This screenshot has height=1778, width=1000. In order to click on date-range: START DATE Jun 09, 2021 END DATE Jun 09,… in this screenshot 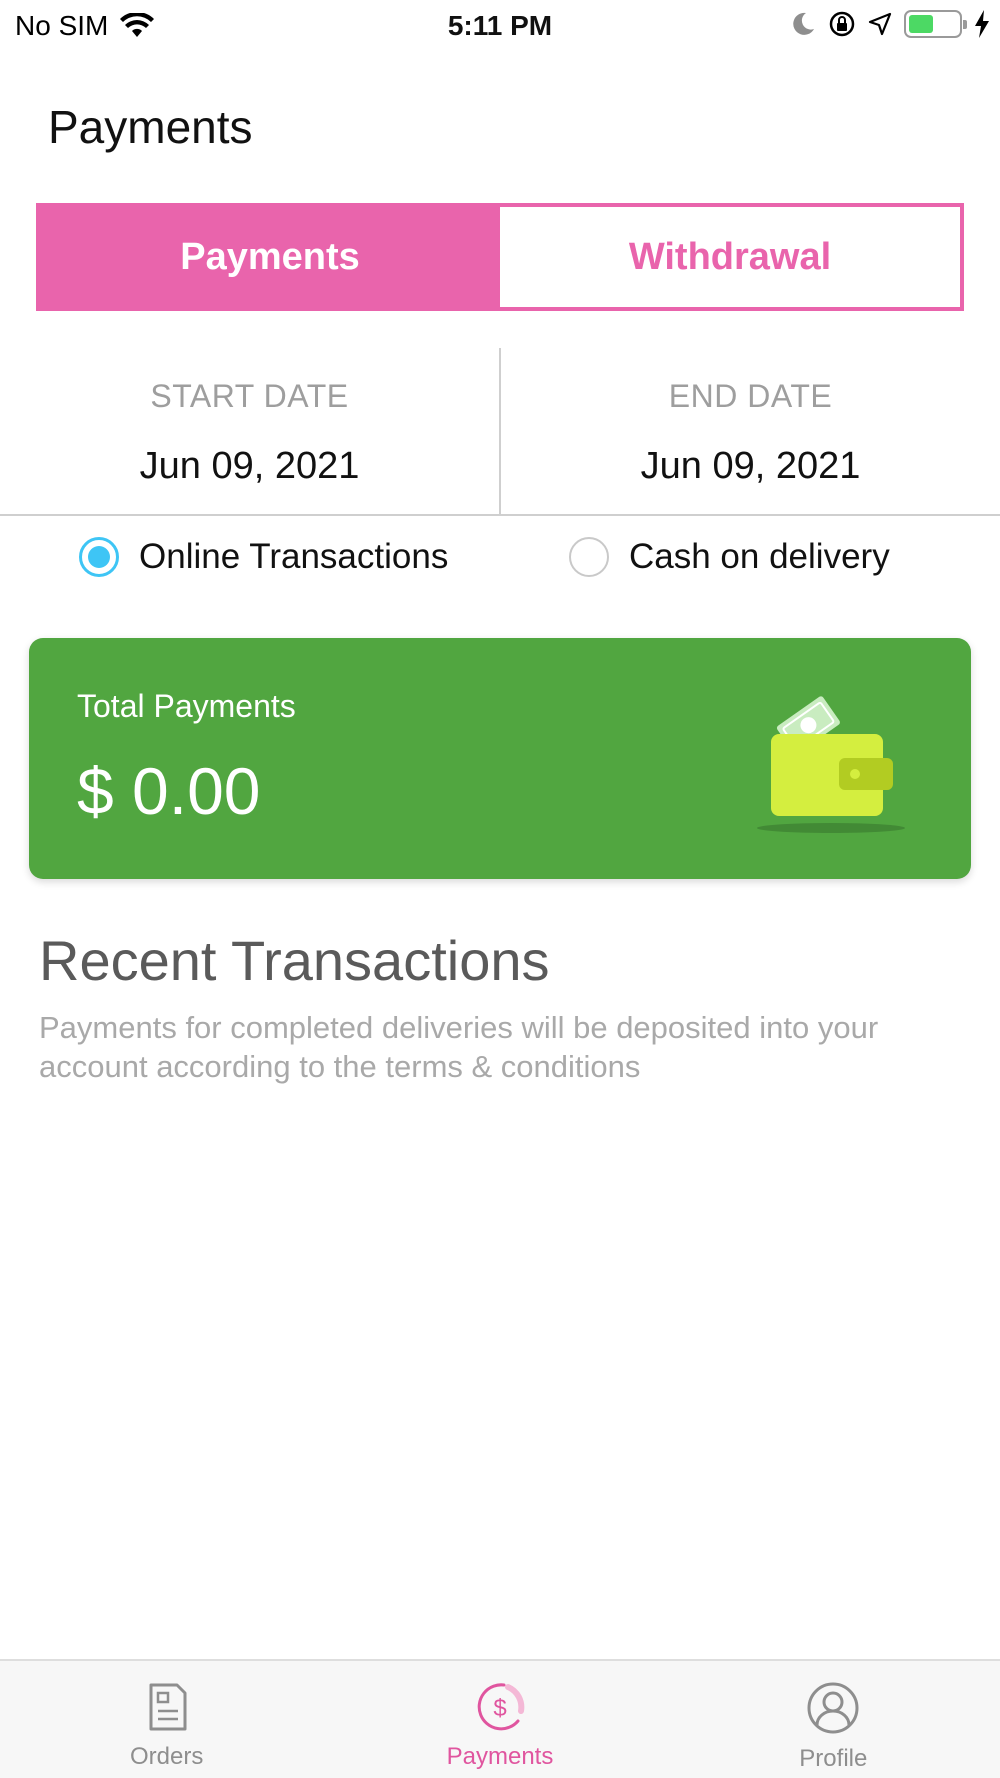, I will do `click(500, 432)`.